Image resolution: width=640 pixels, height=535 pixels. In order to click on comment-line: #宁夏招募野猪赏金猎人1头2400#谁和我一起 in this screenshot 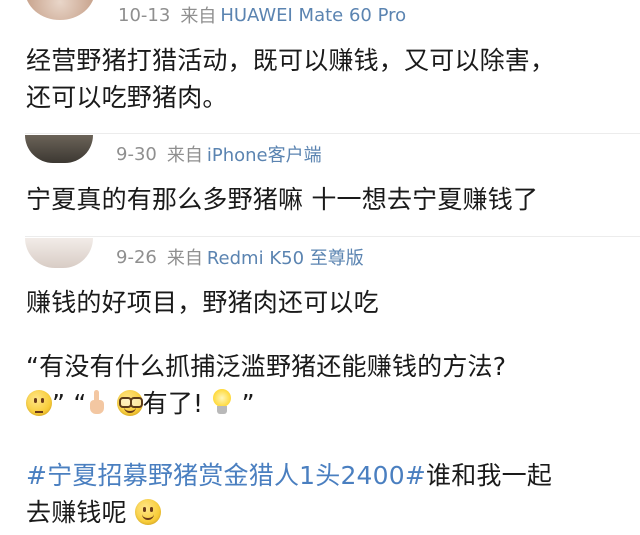, I will do `click(289, 475)`.